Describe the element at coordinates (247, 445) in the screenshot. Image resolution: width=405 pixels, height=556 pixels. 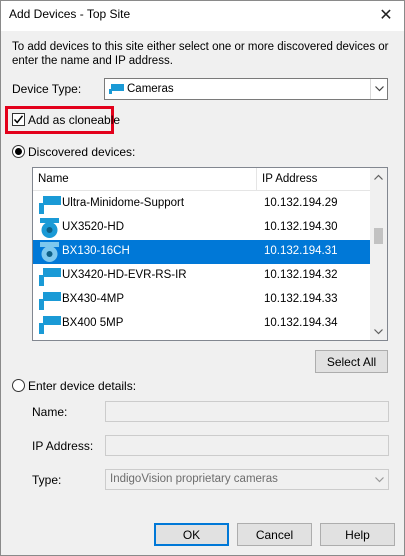
I see `ip-address-field` at that location.